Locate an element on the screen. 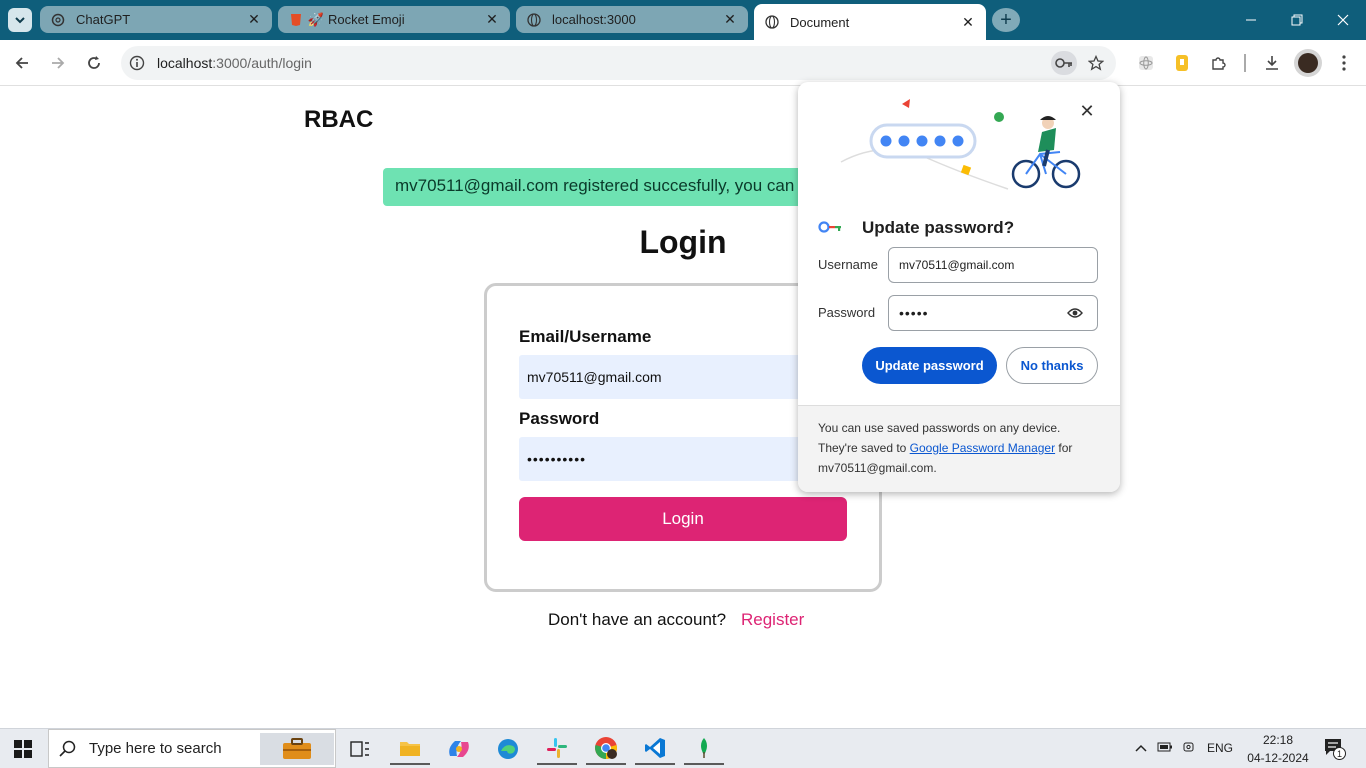  google-password-manager-link: Google Password Manager is located at coordinates (982, 448).